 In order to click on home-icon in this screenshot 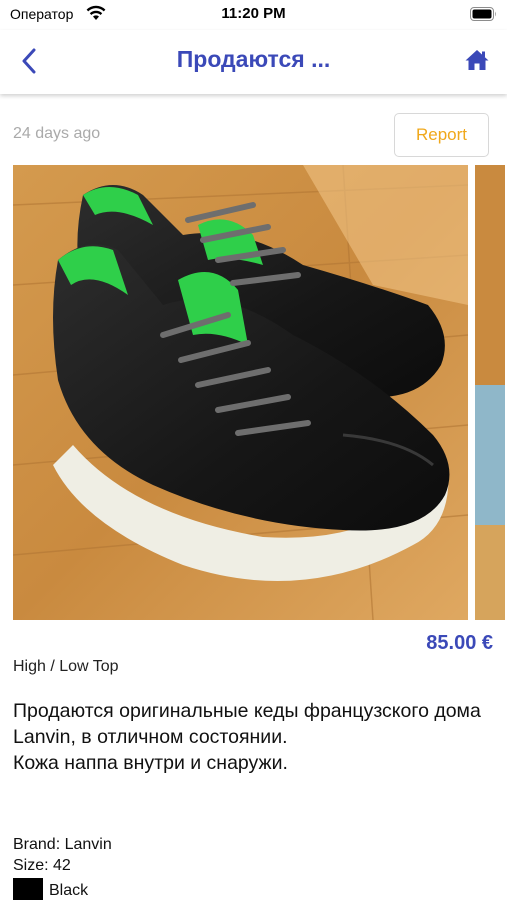, I will do `click(477, 60)`.